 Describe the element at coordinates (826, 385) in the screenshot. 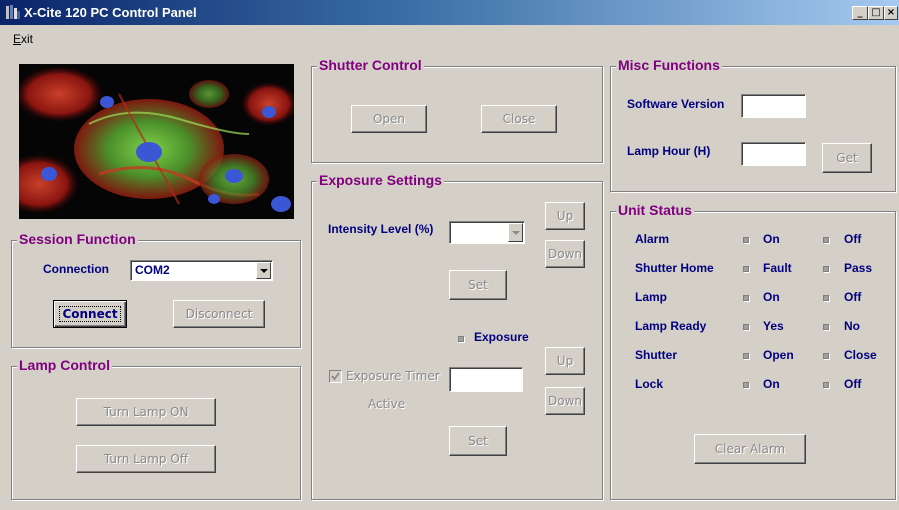

I see `status-lock-off-indicator` at that location.